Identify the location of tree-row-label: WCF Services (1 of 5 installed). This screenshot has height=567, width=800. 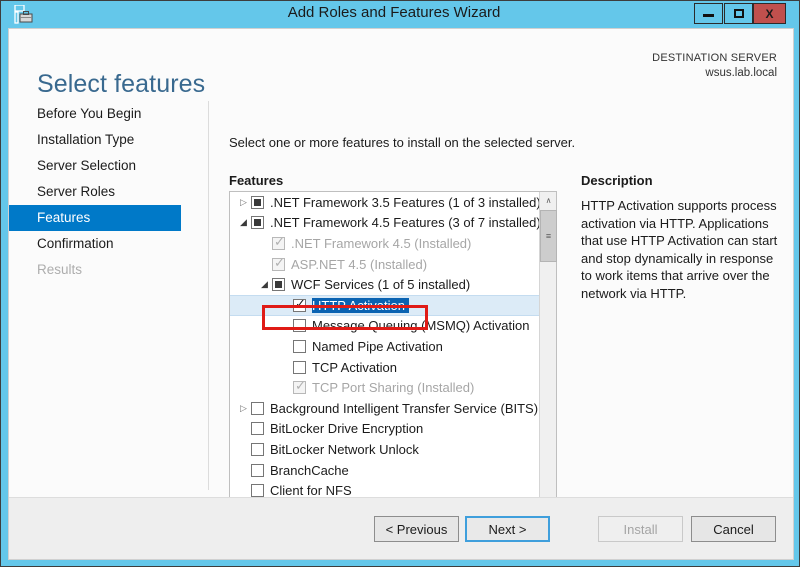
(381, 285).